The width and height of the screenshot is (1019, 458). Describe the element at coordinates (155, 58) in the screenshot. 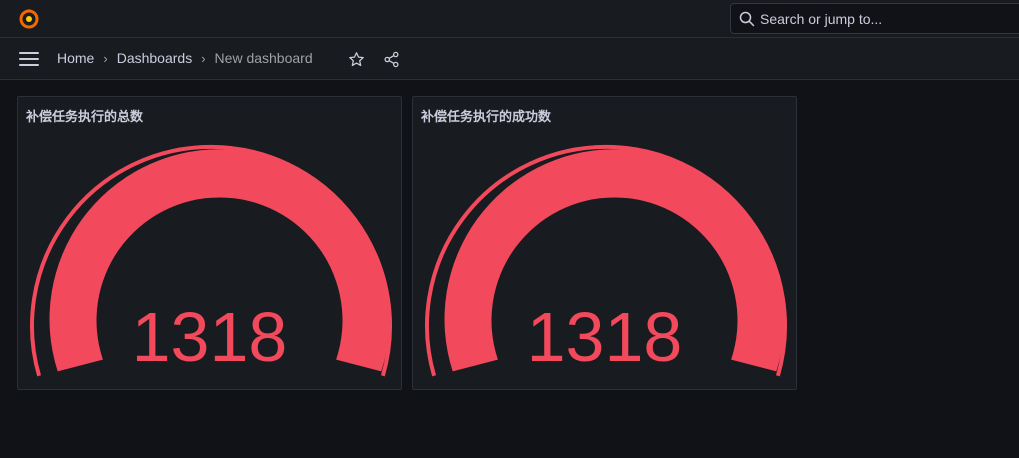

I see `breadcrumb-dashboards: Dashboards` at that location.